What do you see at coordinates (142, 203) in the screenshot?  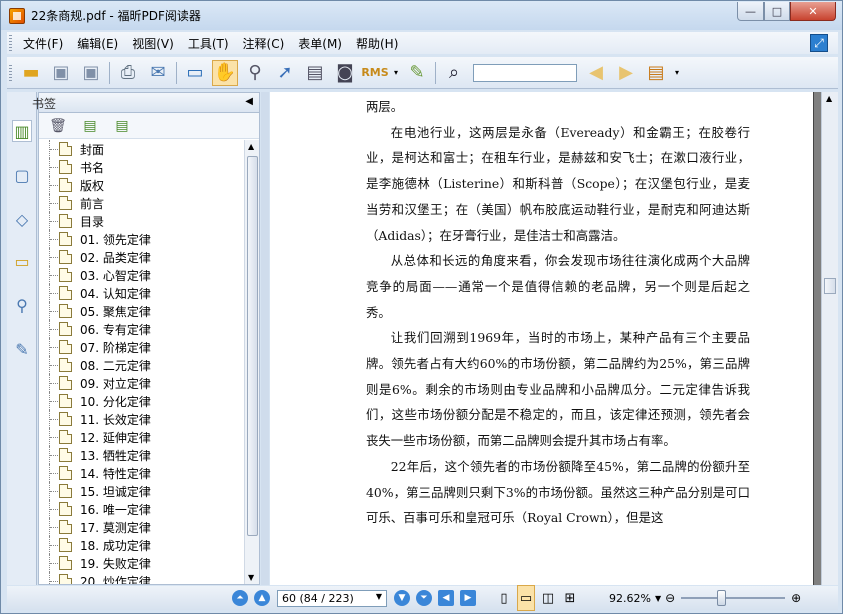 I see `bookmark-item: 前言` at bounding box center [142, 203].